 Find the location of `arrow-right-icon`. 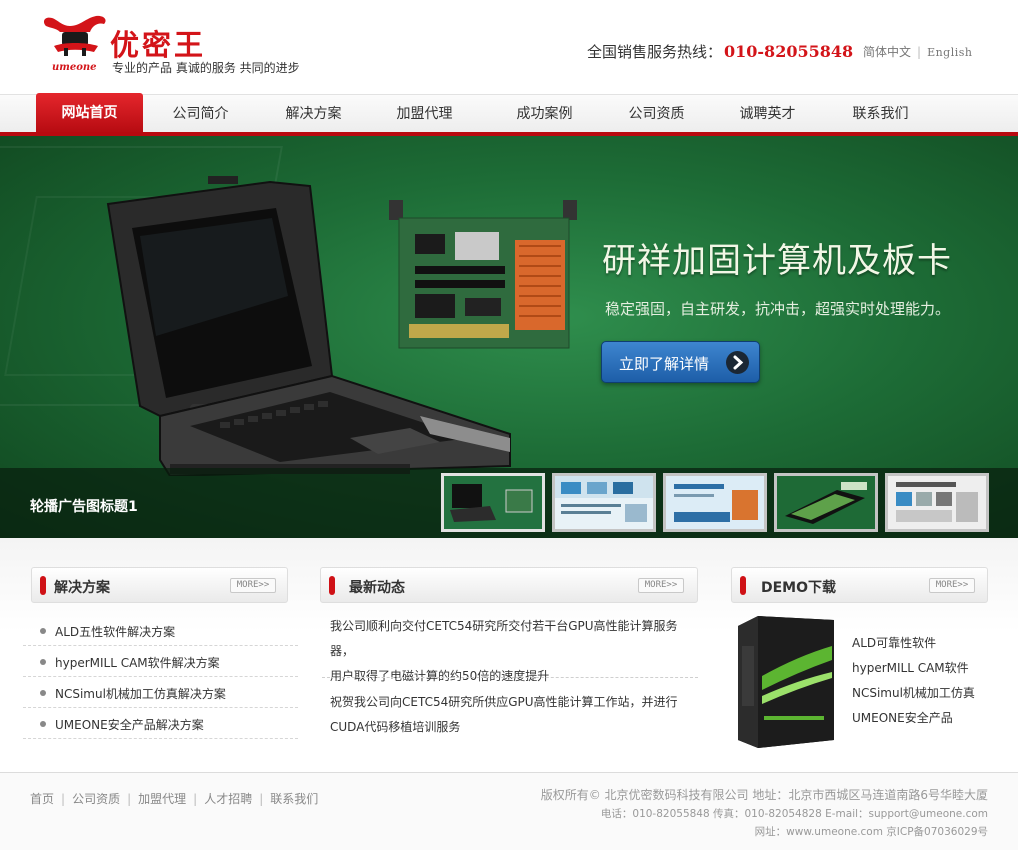

arrow-right-icon is located at coordinates (737, 362).